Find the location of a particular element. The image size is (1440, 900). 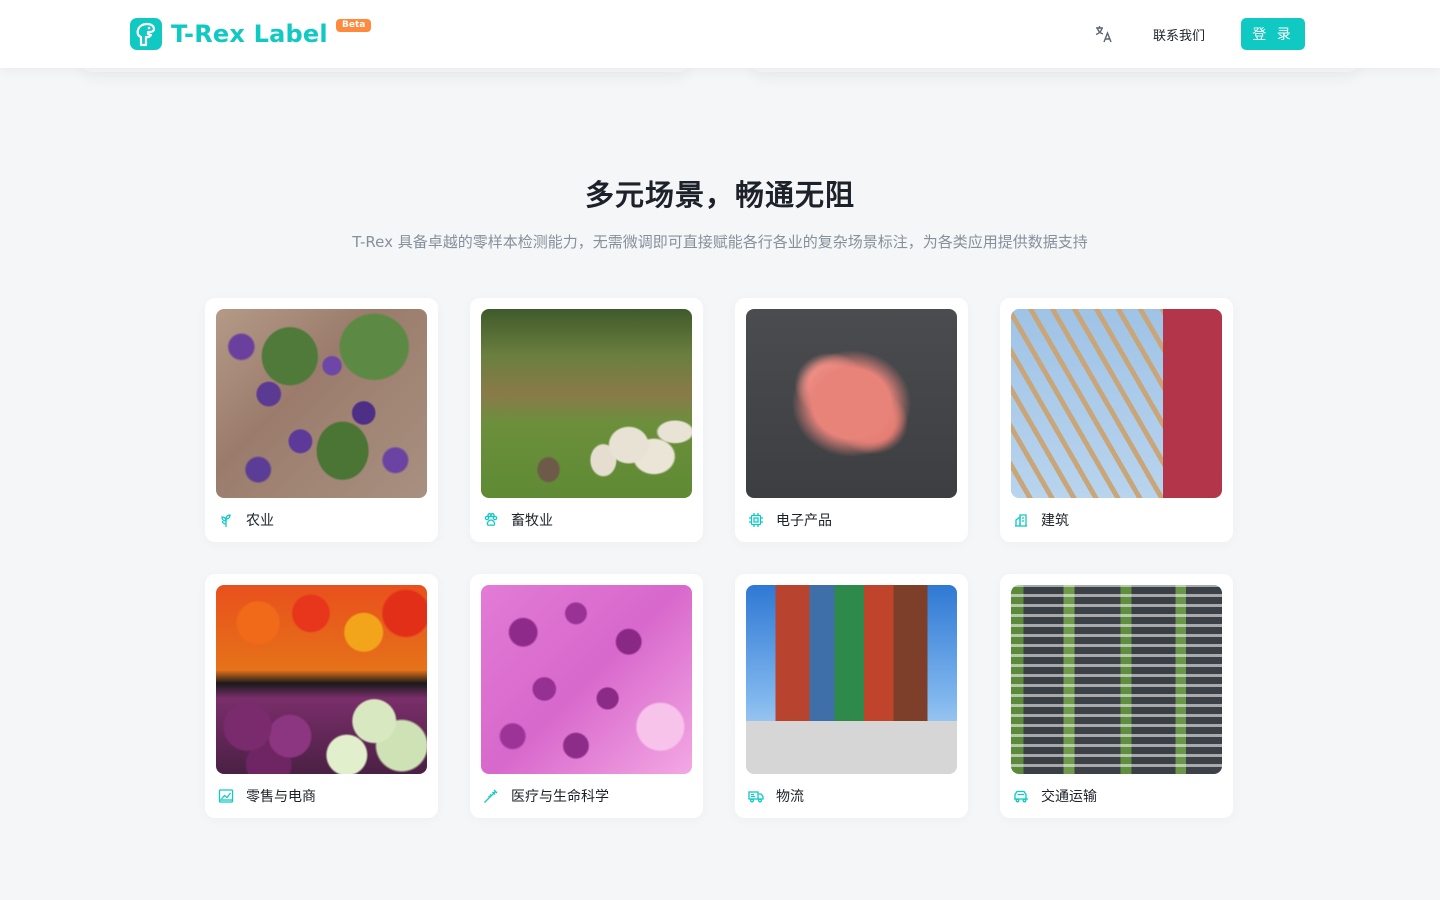

scenario-card-medical: 医疗与生命科学 is located at coordinates (586, 696).